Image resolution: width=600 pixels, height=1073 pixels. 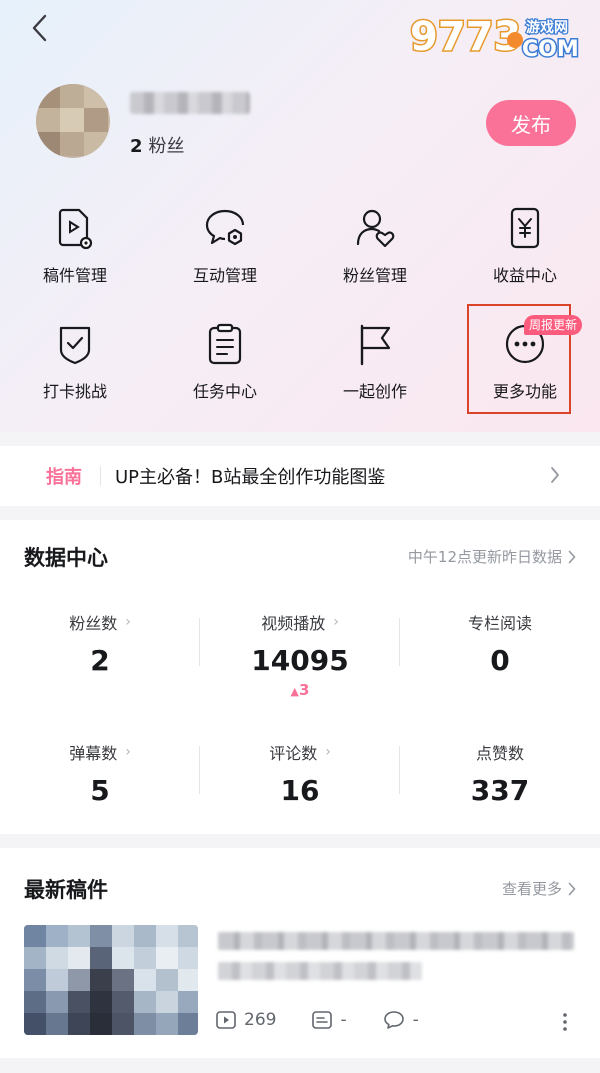 What do you see at coordinates (225, 227) in the screenshot?
I see `interaction-icon` at bounding box center [225, 227].